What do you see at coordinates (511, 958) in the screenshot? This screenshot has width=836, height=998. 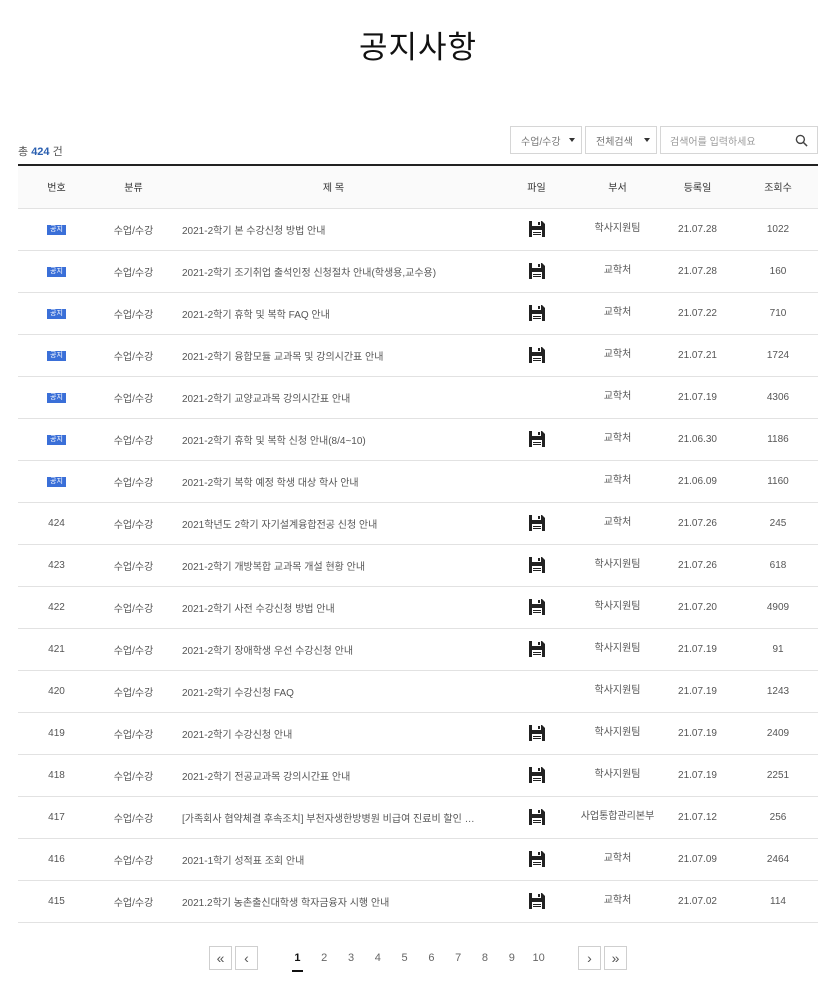 I see `page-number-link: 9` at bounding box center [511, 958].